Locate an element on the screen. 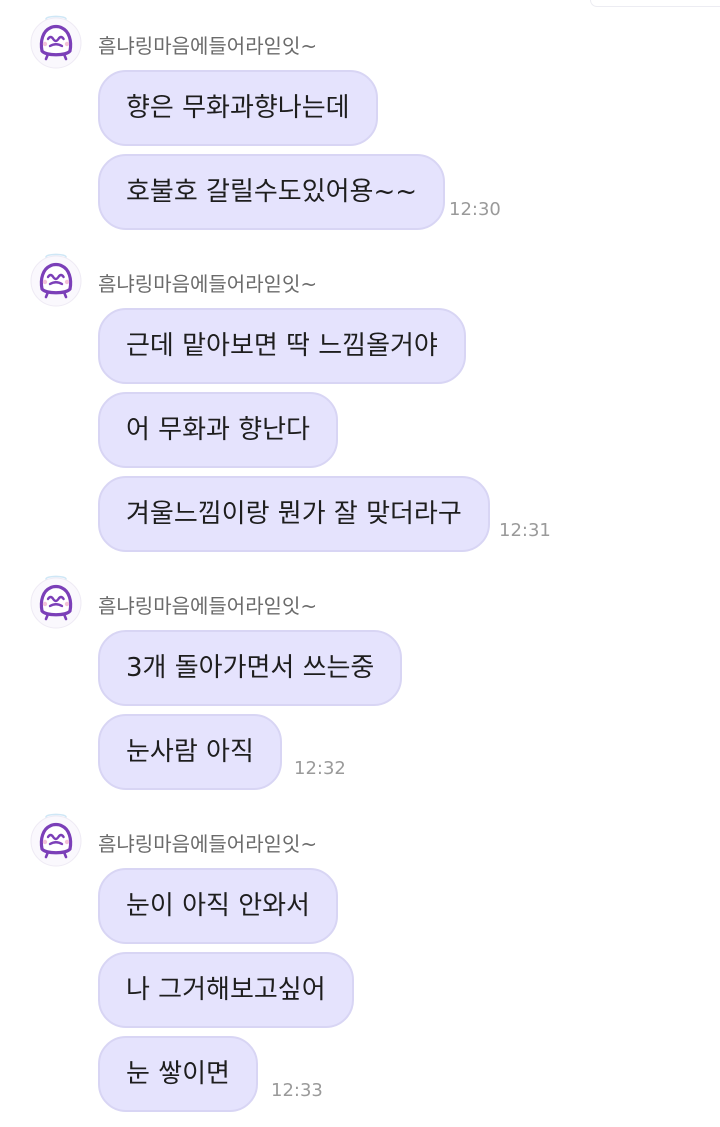  message-bubble: 호불호 갈릴수도있어용~~ is located at coordinates (272, 192).